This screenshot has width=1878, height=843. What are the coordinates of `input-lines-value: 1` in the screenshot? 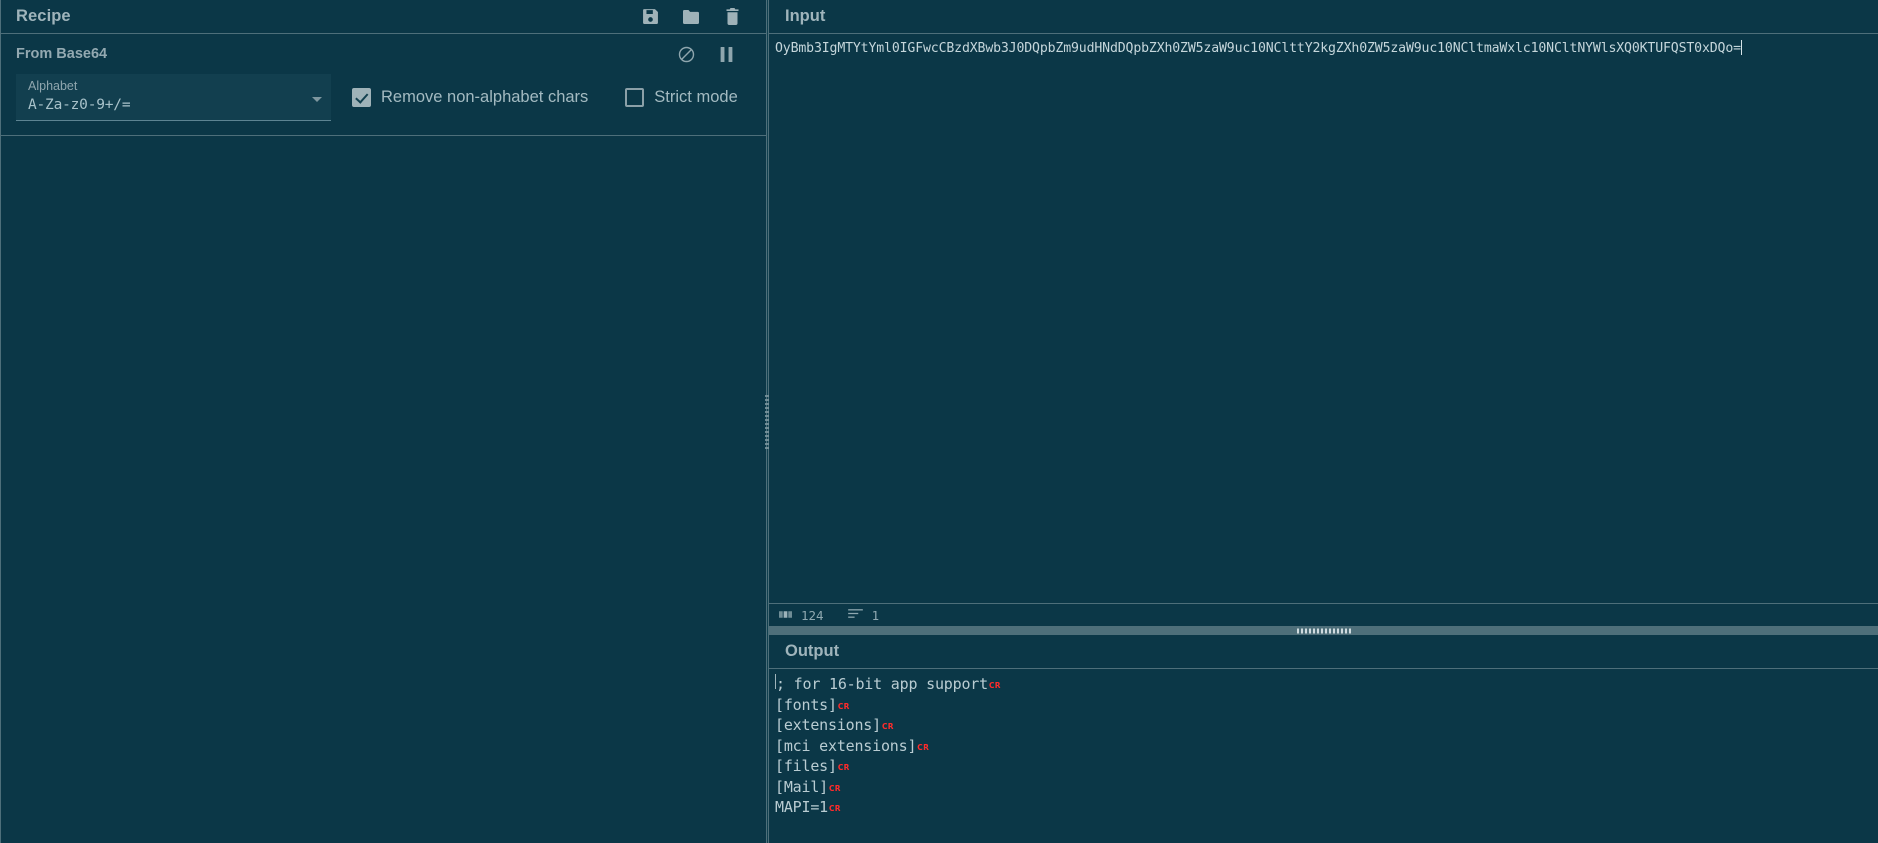 It's located at (875, 615).